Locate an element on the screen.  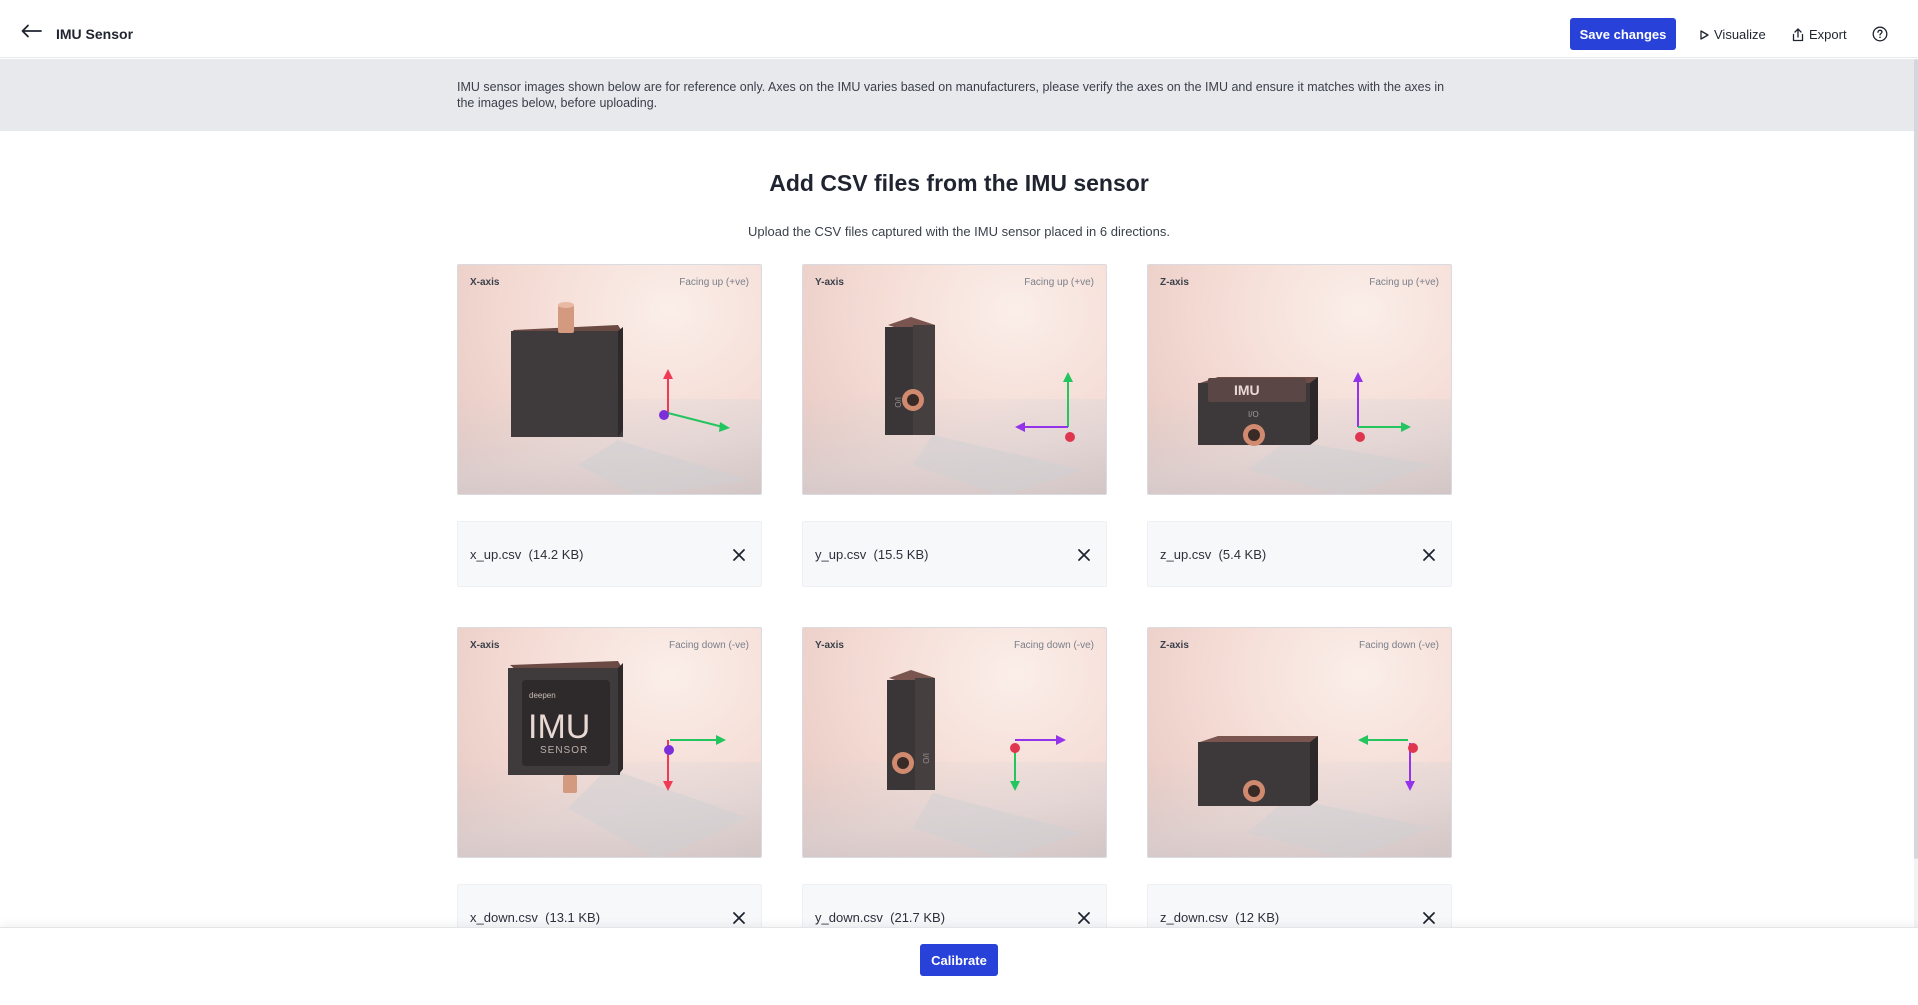
file-name: y_down.csv (21.7 KB) is located at coordinates (880, 917).